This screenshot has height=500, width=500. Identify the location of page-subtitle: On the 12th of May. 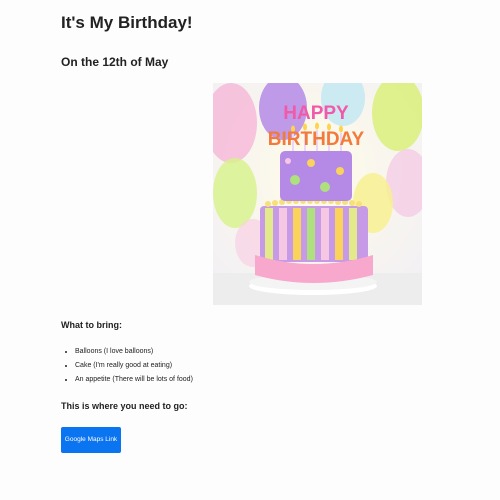
(115, 62).